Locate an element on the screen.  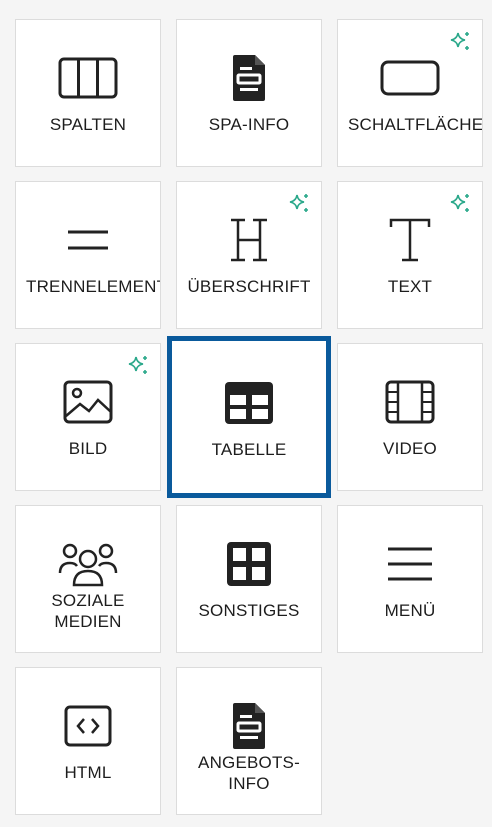
block-tile-video: VIDEO is located at coordinates (410, 417).